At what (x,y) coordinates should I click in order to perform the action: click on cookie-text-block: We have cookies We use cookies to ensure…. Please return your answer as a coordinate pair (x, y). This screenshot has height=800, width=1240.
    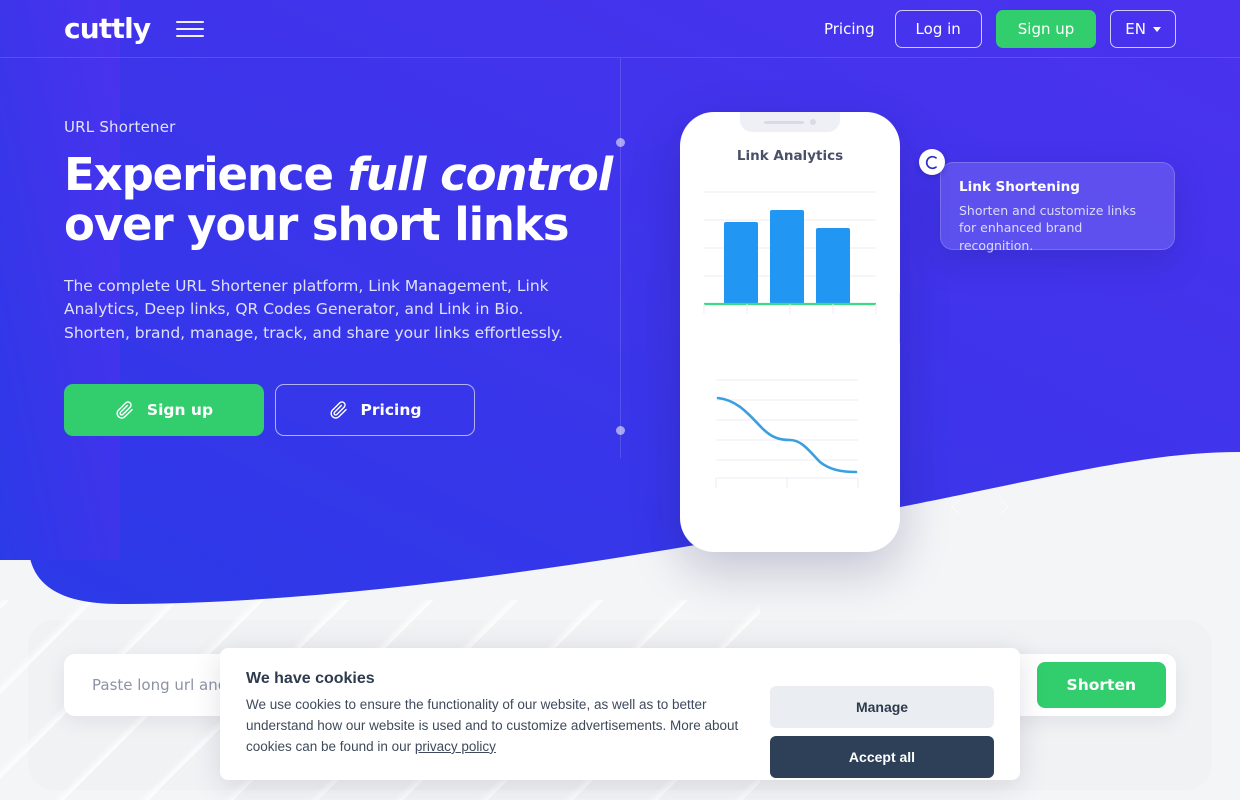
    Looking at the image, I should click on (496, 714).